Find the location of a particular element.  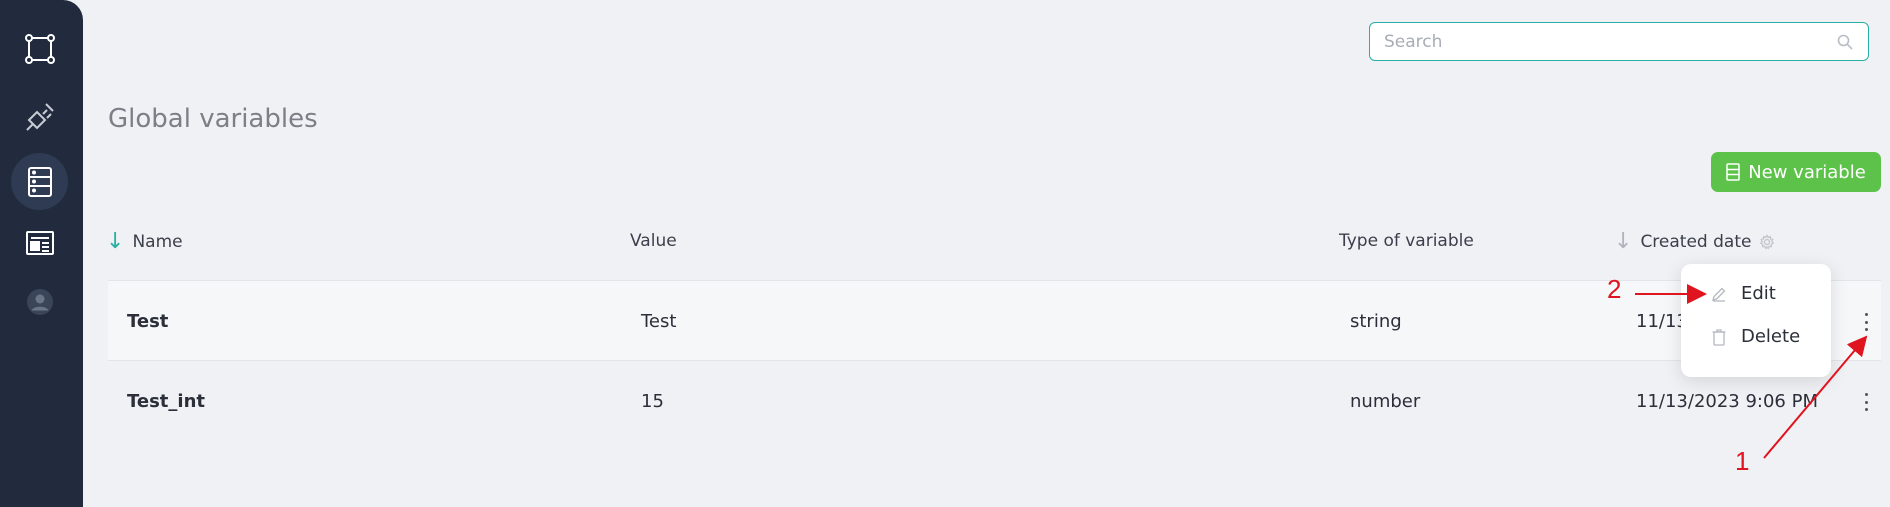

page-title: Global variables is located at coordinates (213, 119).